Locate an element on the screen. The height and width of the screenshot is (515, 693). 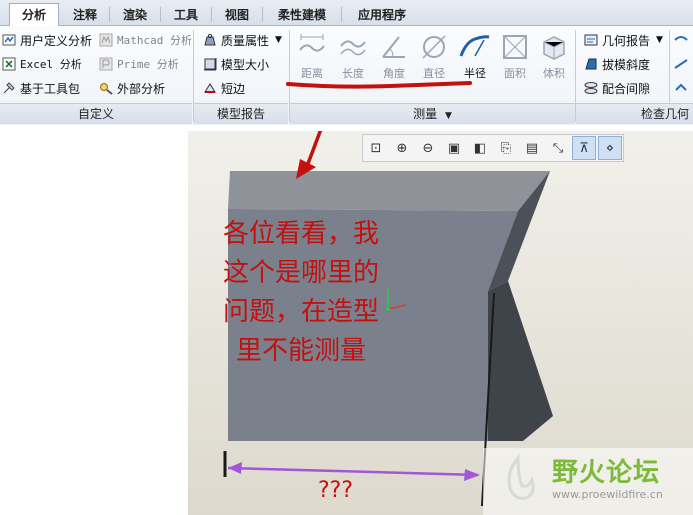
check-extra-3-icon is located at coordinates (682, 88).